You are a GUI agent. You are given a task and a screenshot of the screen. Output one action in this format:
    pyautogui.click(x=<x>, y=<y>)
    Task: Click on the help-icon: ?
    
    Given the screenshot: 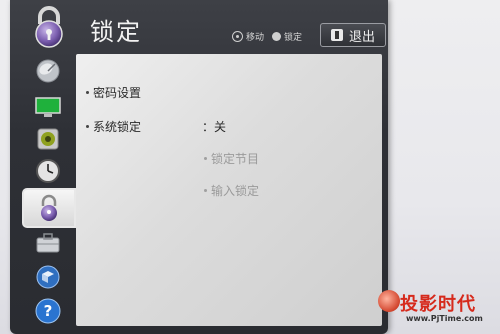 What is the action you would take?
    pyautogui.click(x=48, y=311)
    